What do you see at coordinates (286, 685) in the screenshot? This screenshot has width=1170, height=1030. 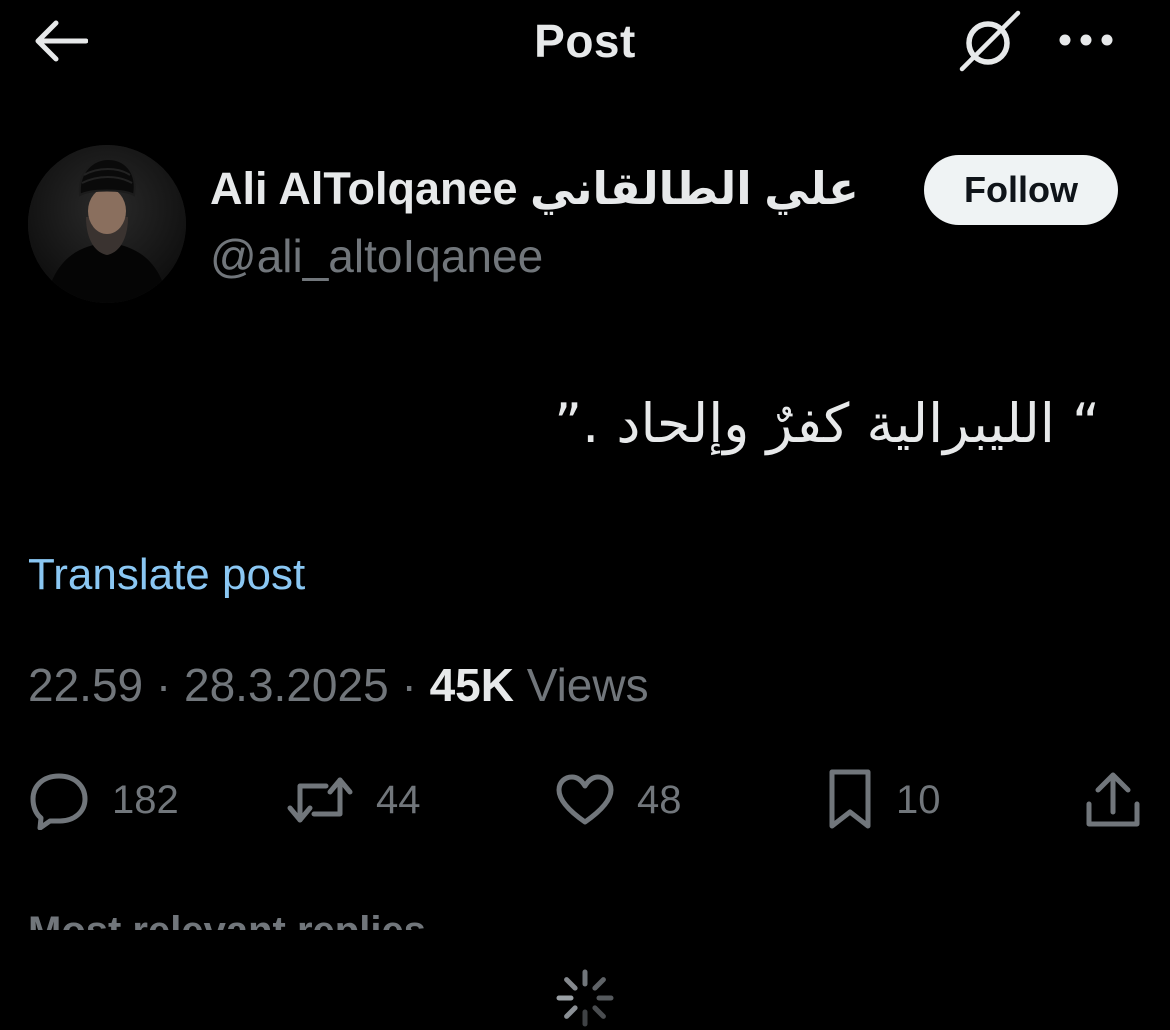 I see `post-date: 28.3.2025` at bounding box center [286, 685].